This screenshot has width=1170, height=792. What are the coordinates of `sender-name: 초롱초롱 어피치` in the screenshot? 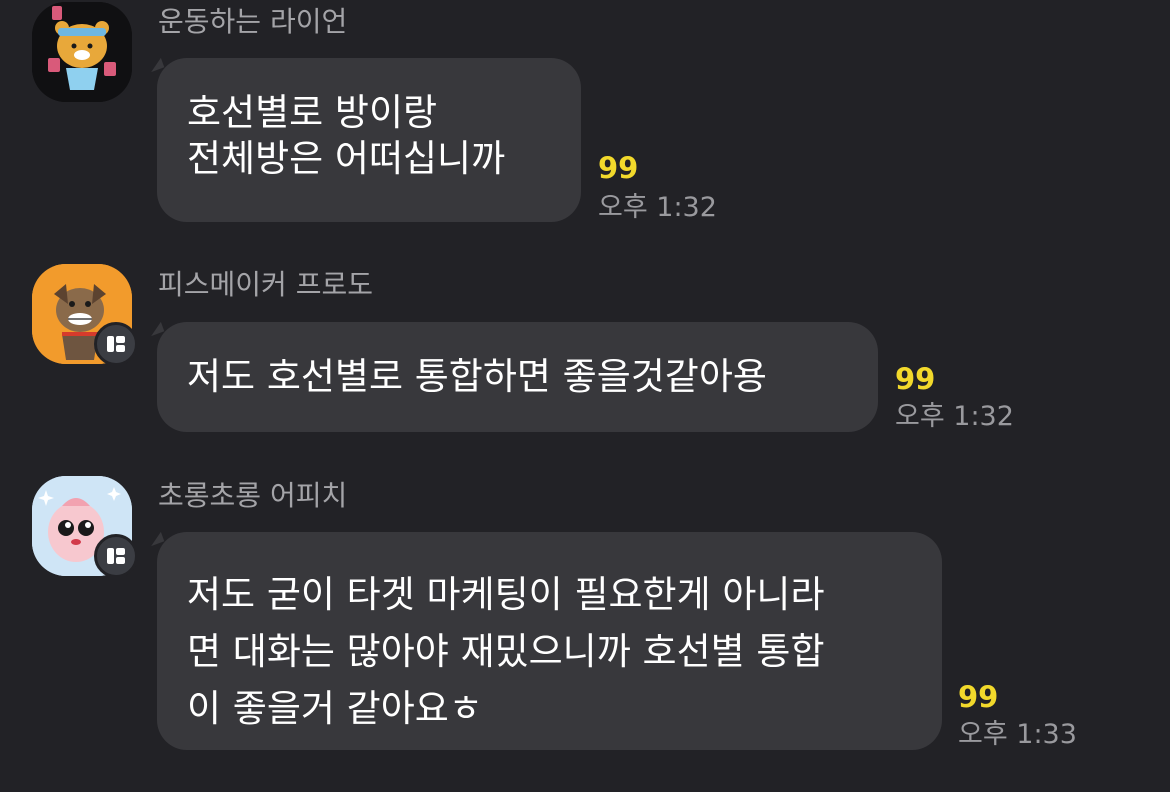 It's located at (253, 495).